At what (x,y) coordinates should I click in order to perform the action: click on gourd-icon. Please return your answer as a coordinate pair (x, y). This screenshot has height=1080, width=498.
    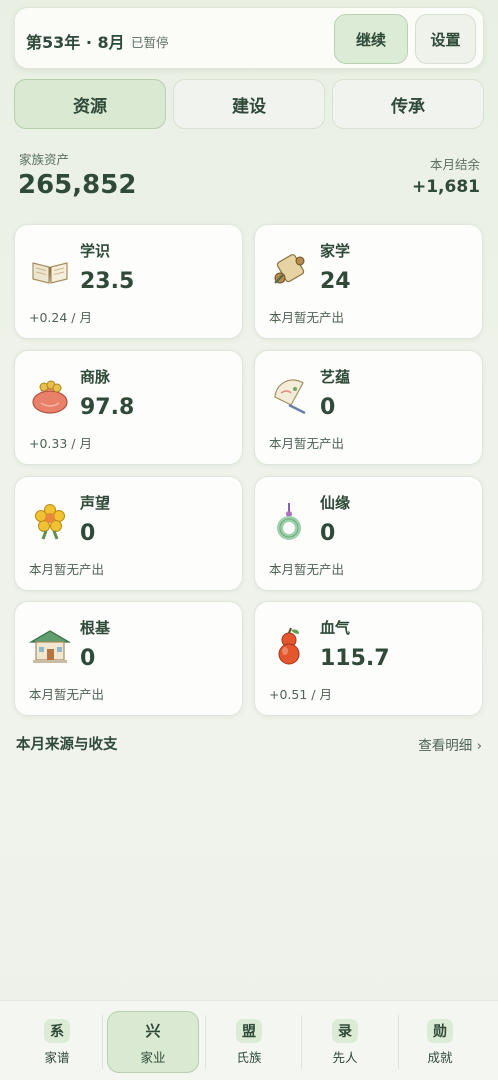
    Looking at the image, I should click on (289, 646).